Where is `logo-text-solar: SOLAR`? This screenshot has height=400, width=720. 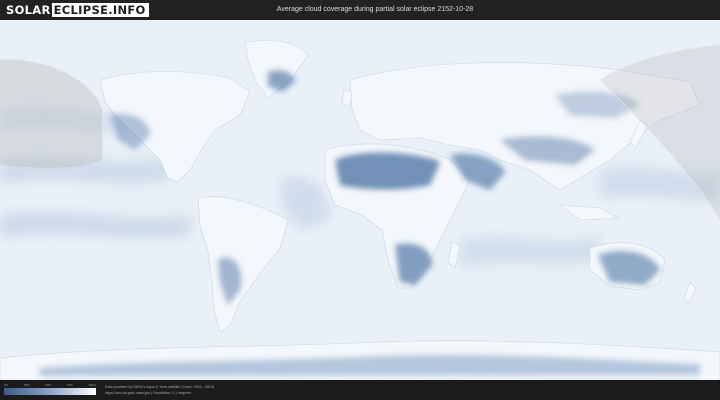 logo-text-solar: SOLAR is located at coordinates (28, 10).